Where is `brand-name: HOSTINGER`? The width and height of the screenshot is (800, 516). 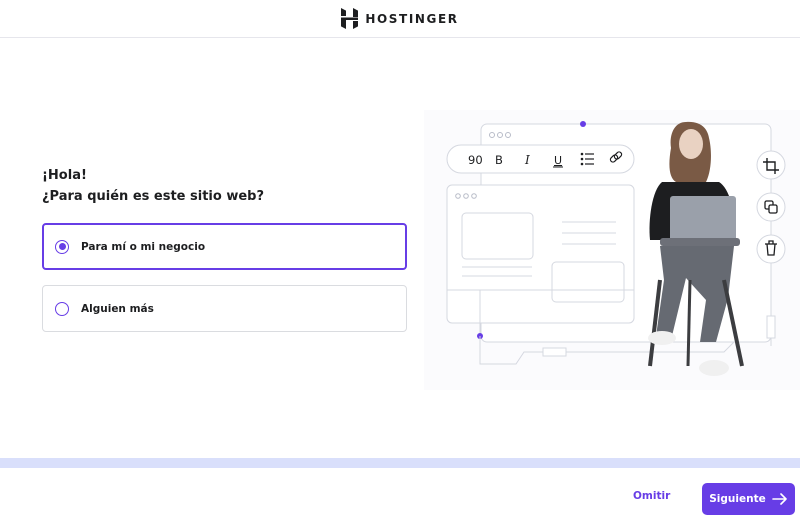 brand-name: HOSTINGER is located at coordinates (412, 18).